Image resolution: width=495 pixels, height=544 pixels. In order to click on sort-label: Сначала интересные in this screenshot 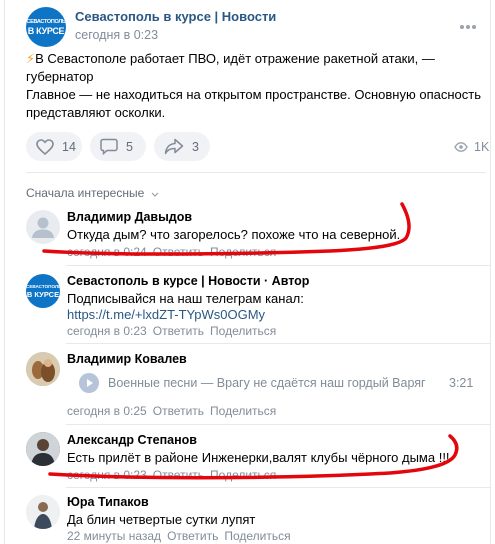, I will do `click(85, 193)`.